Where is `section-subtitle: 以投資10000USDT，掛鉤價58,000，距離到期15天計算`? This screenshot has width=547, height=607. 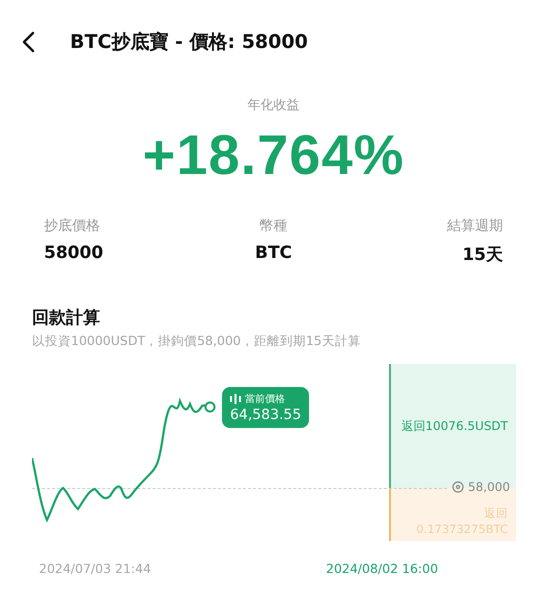 section-subtitle: 以投資10000USDT，掛鉤價58,000，距離到期15天計算 is located at coordinates (197, 341).